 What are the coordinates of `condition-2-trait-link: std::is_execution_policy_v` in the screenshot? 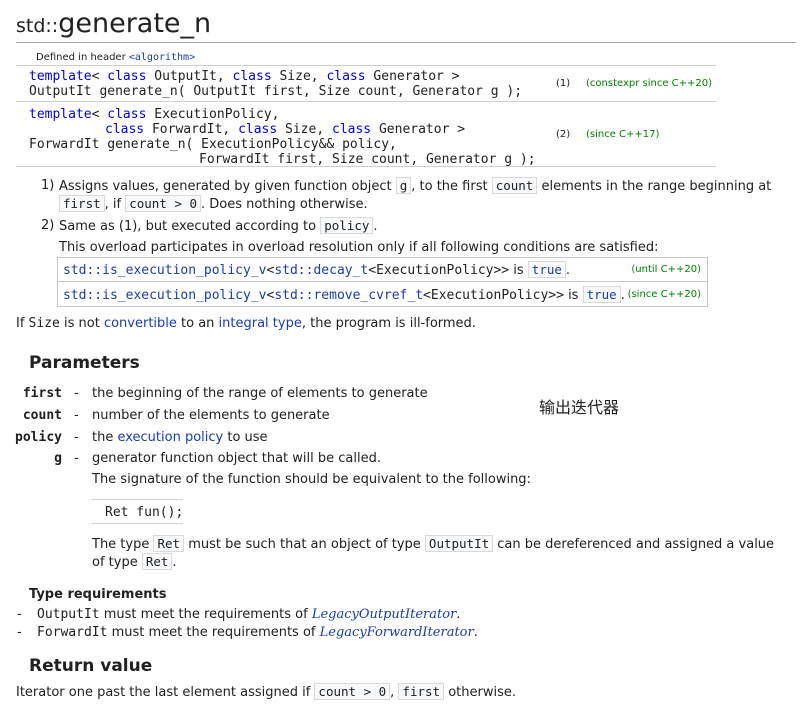 It's located at (165, 295).